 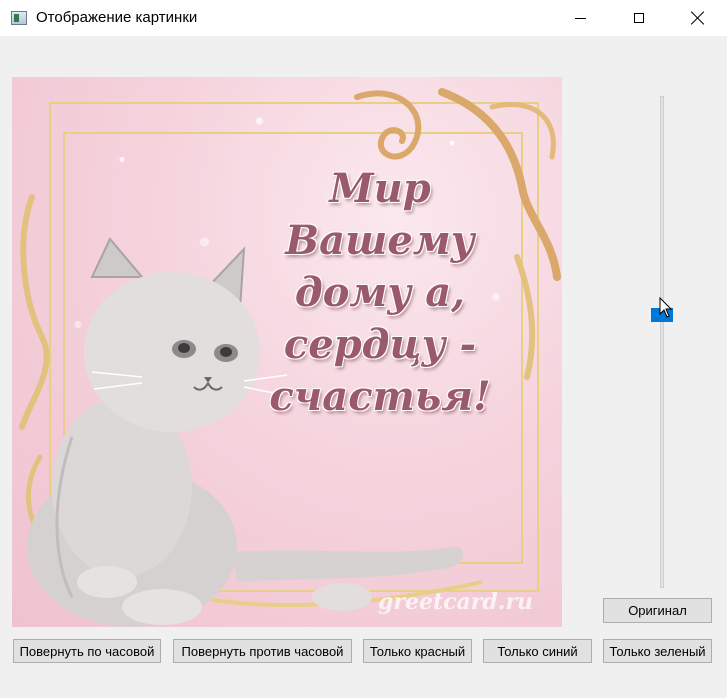 I want to click on maximize-button, so click(x=639, y=18).